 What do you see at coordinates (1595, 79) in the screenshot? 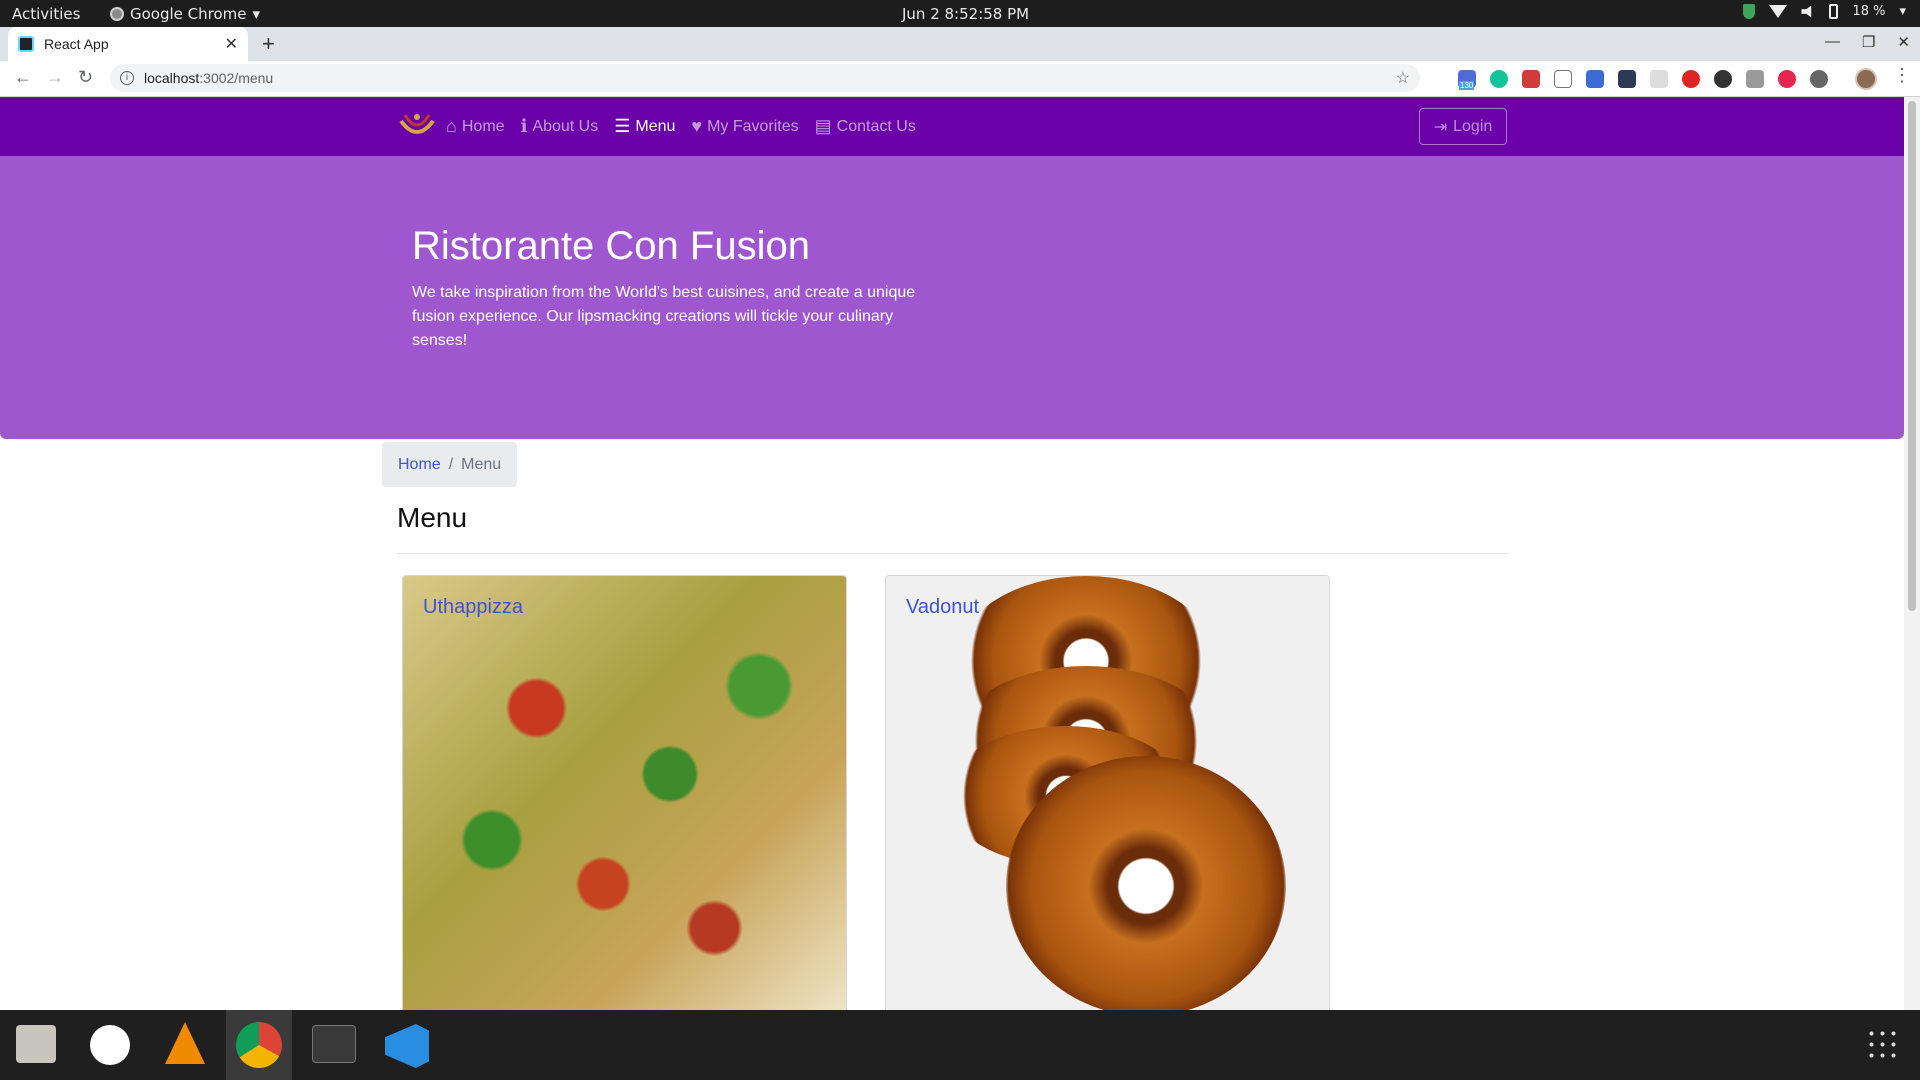
I see `pen-icon` at bounding box center [1595, 79].